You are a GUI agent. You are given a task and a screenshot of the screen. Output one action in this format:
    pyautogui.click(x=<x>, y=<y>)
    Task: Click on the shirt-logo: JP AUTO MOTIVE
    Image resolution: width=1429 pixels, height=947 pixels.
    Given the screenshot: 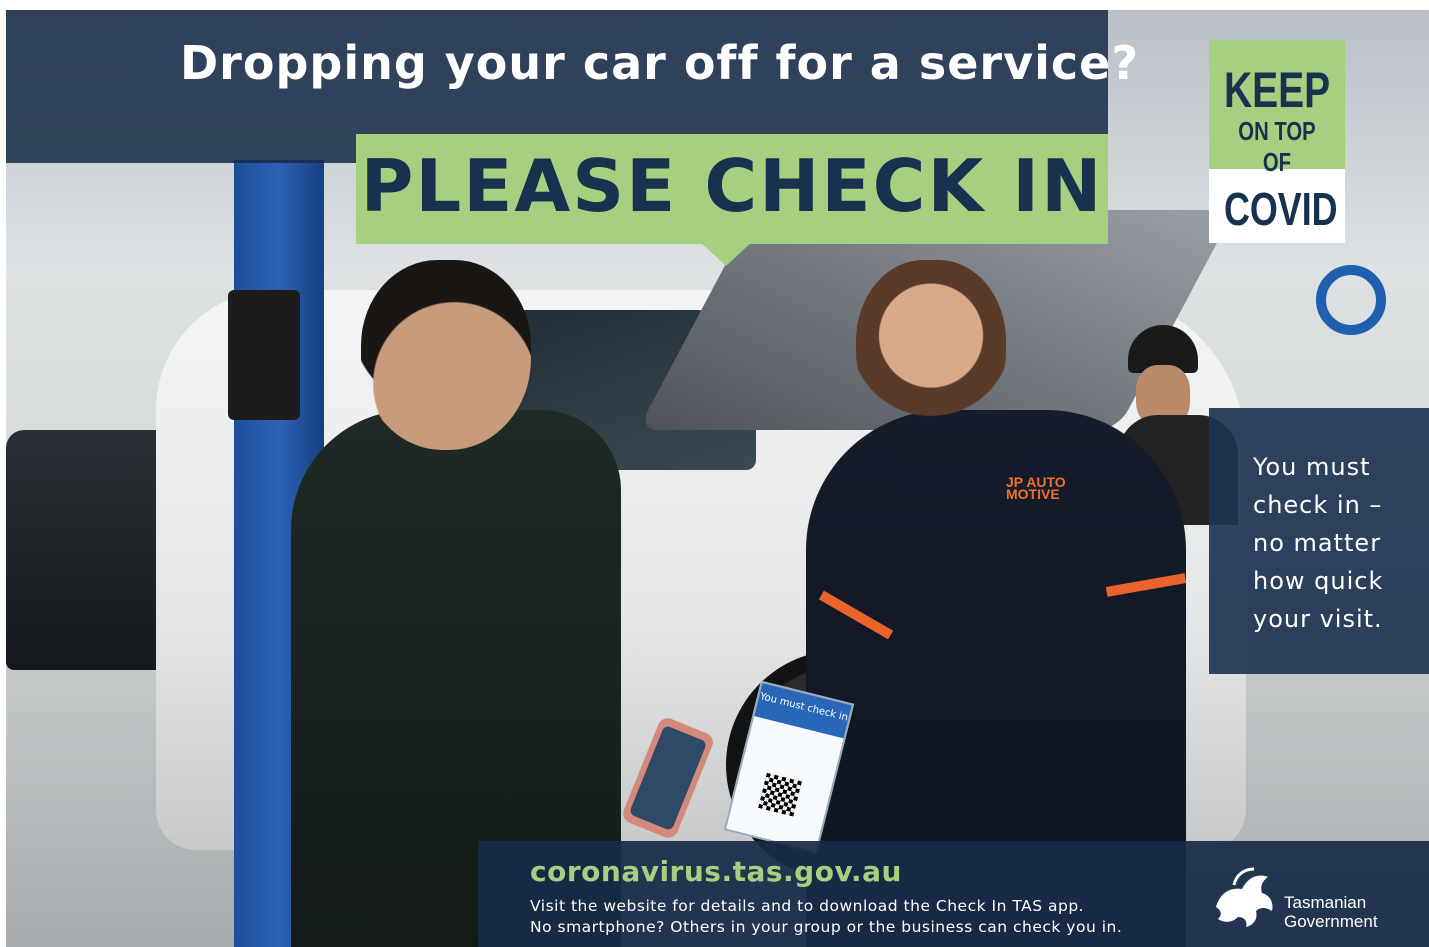 What is the action you would take?
    pyautogui.click(x=1036, y=488)
    